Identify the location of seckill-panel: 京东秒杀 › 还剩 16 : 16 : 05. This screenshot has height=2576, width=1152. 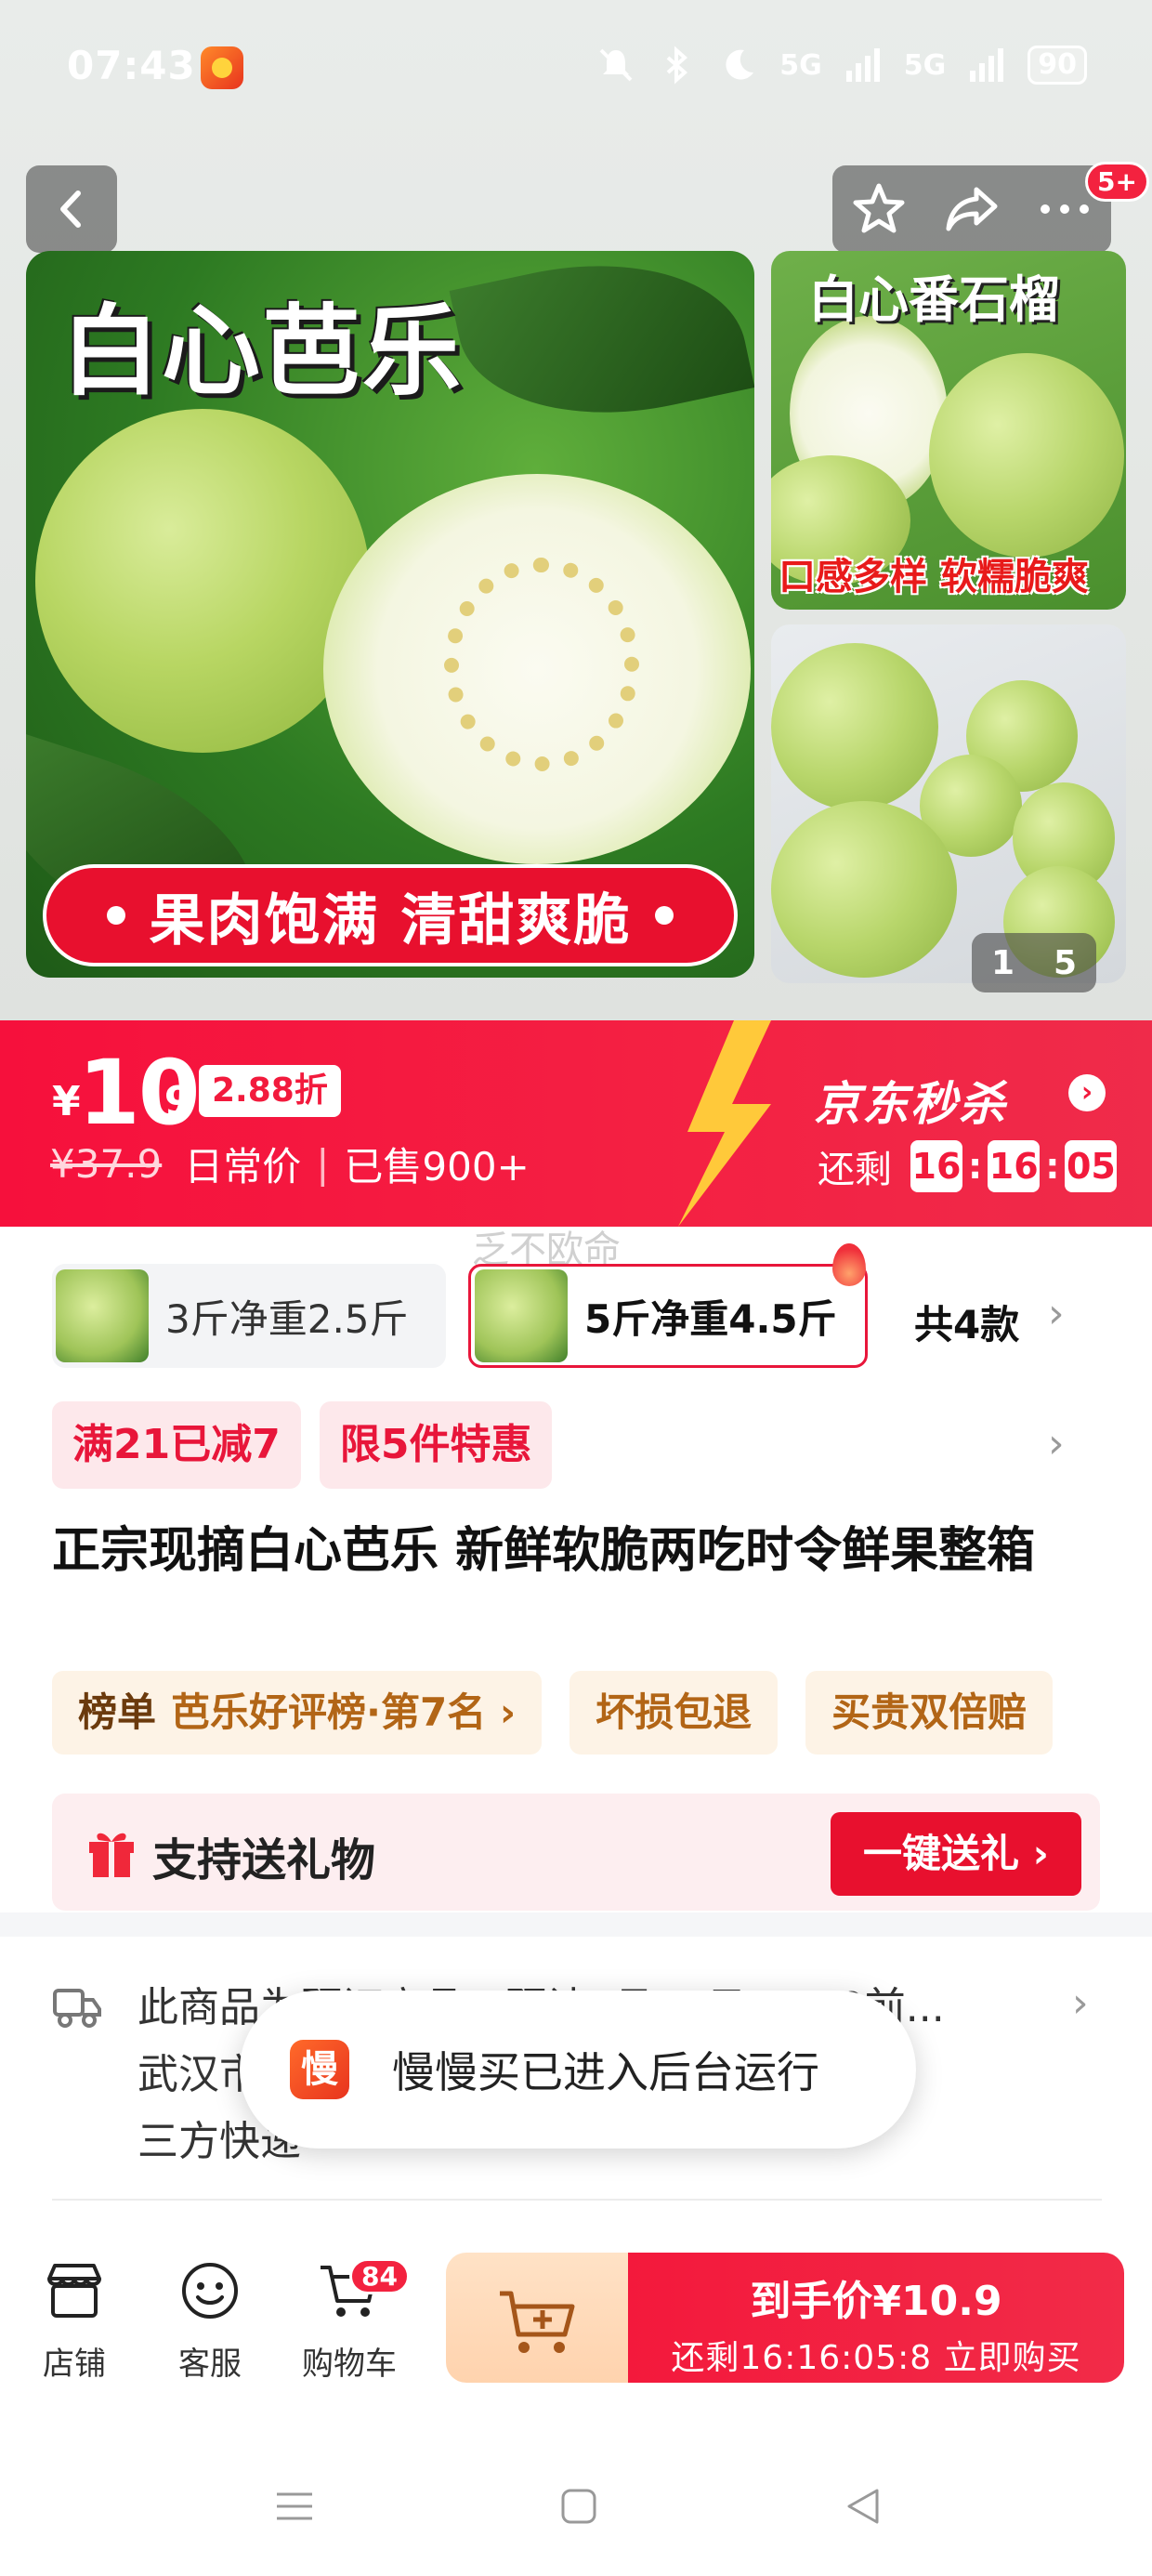
(975, 1123).